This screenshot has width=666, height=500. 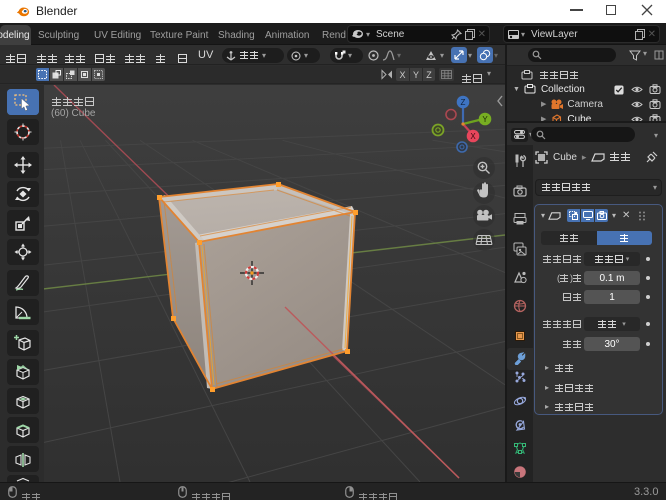 I want to click on svg-text: Y, so click(x=485, y=119).